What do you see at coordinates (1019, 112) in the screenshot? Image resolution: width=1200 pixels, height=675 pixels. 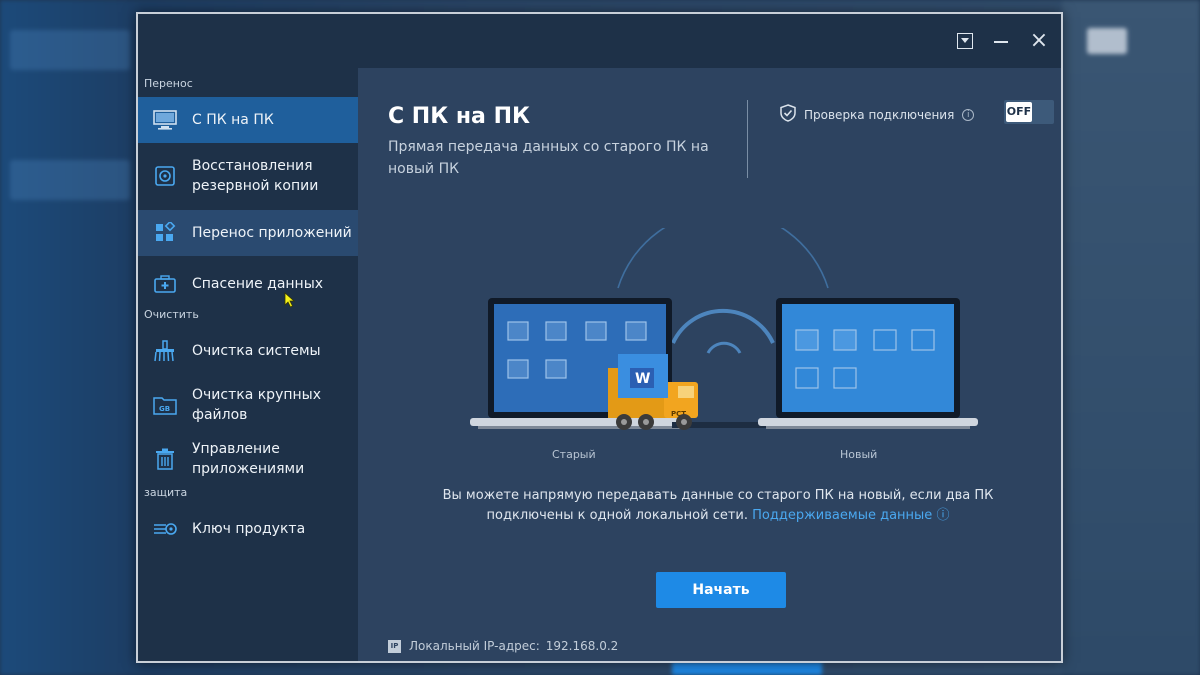 I see `toggle-knob: OFF` at bounding box center [1019, 112].